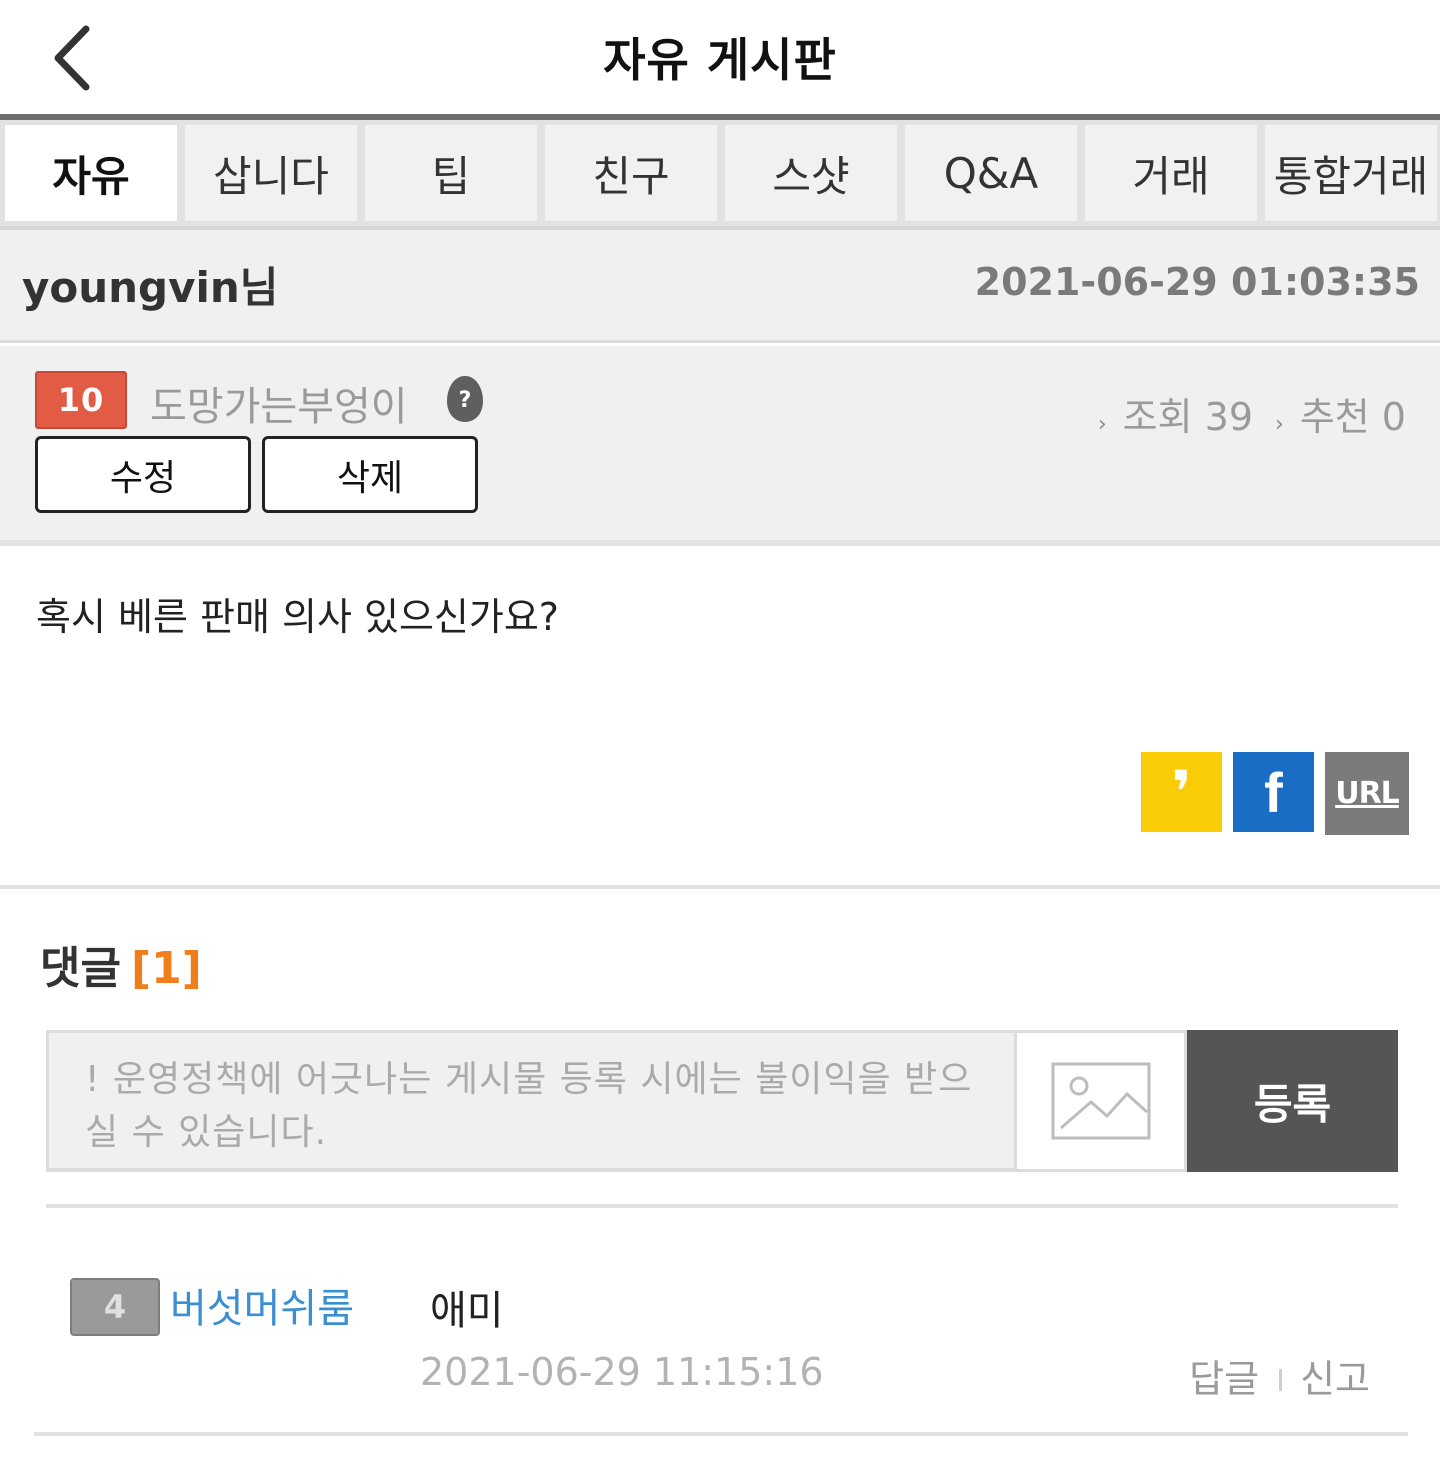 Image resolution: width=1440 pixels, height=1481 pixels. I want to click on app-header: 자유 게시판, so click(720, 57).